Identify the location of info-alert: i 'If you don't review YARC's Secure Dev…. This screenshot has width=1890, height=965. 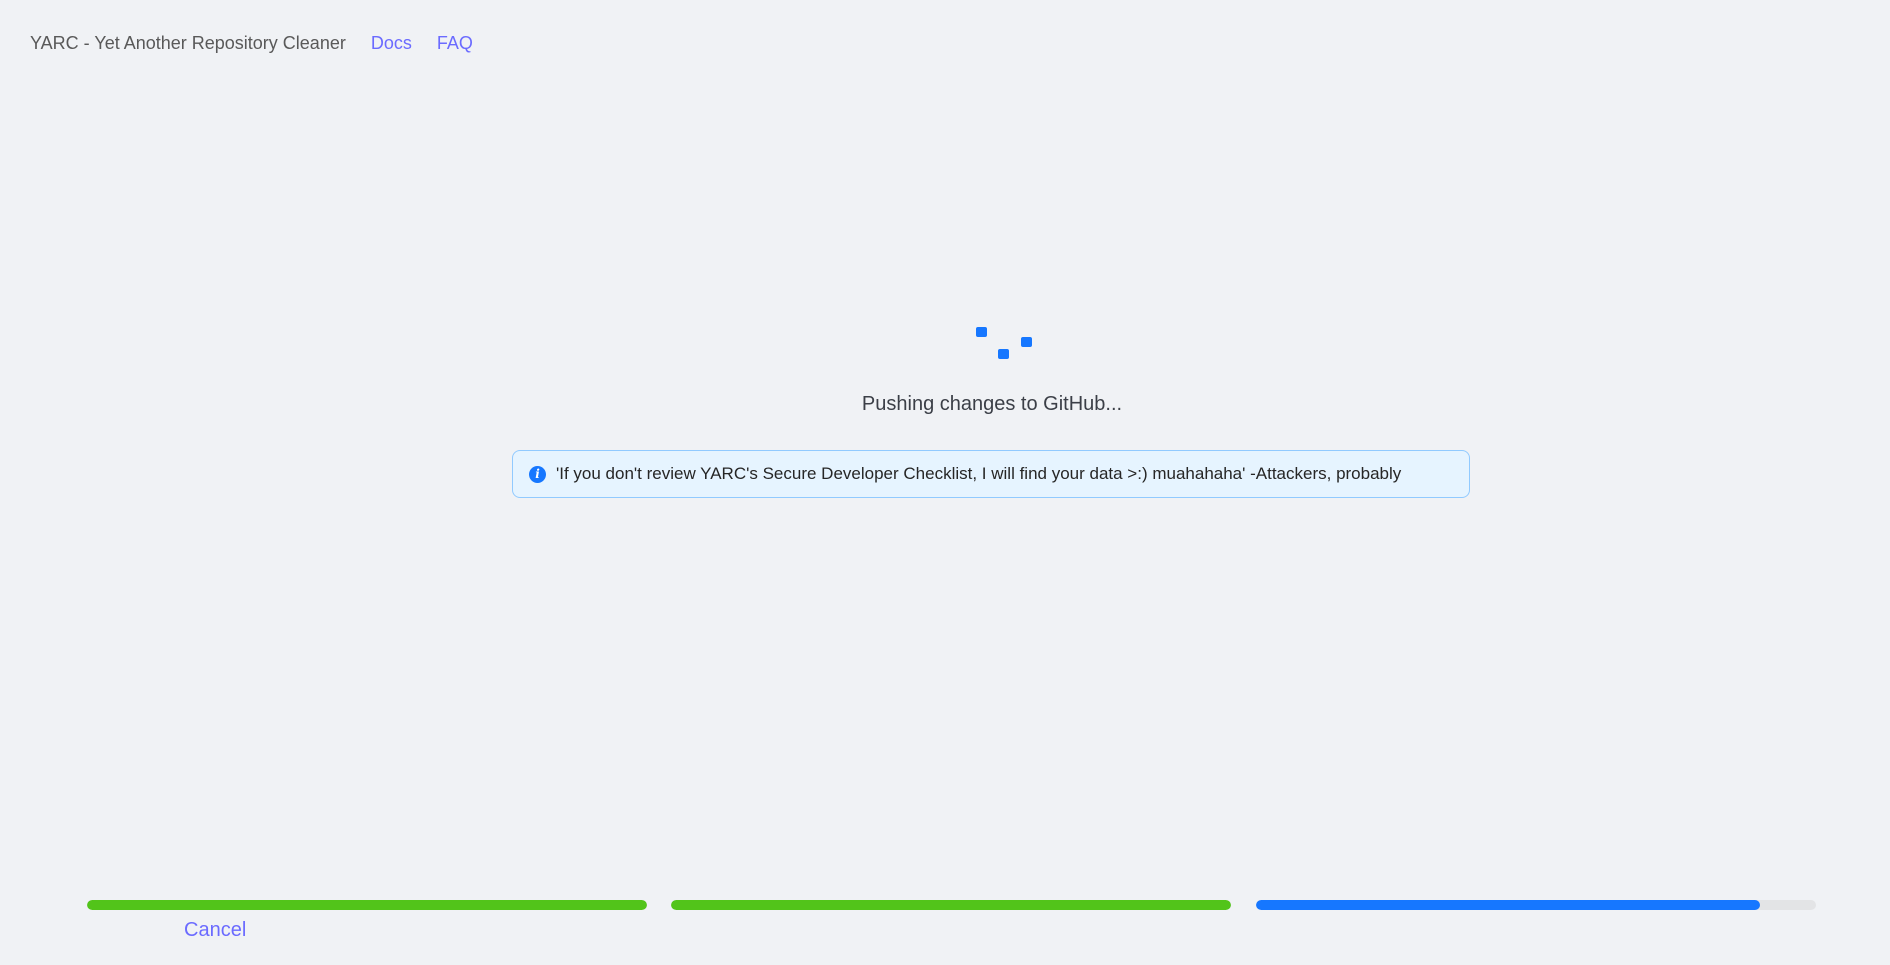
(991, 474).